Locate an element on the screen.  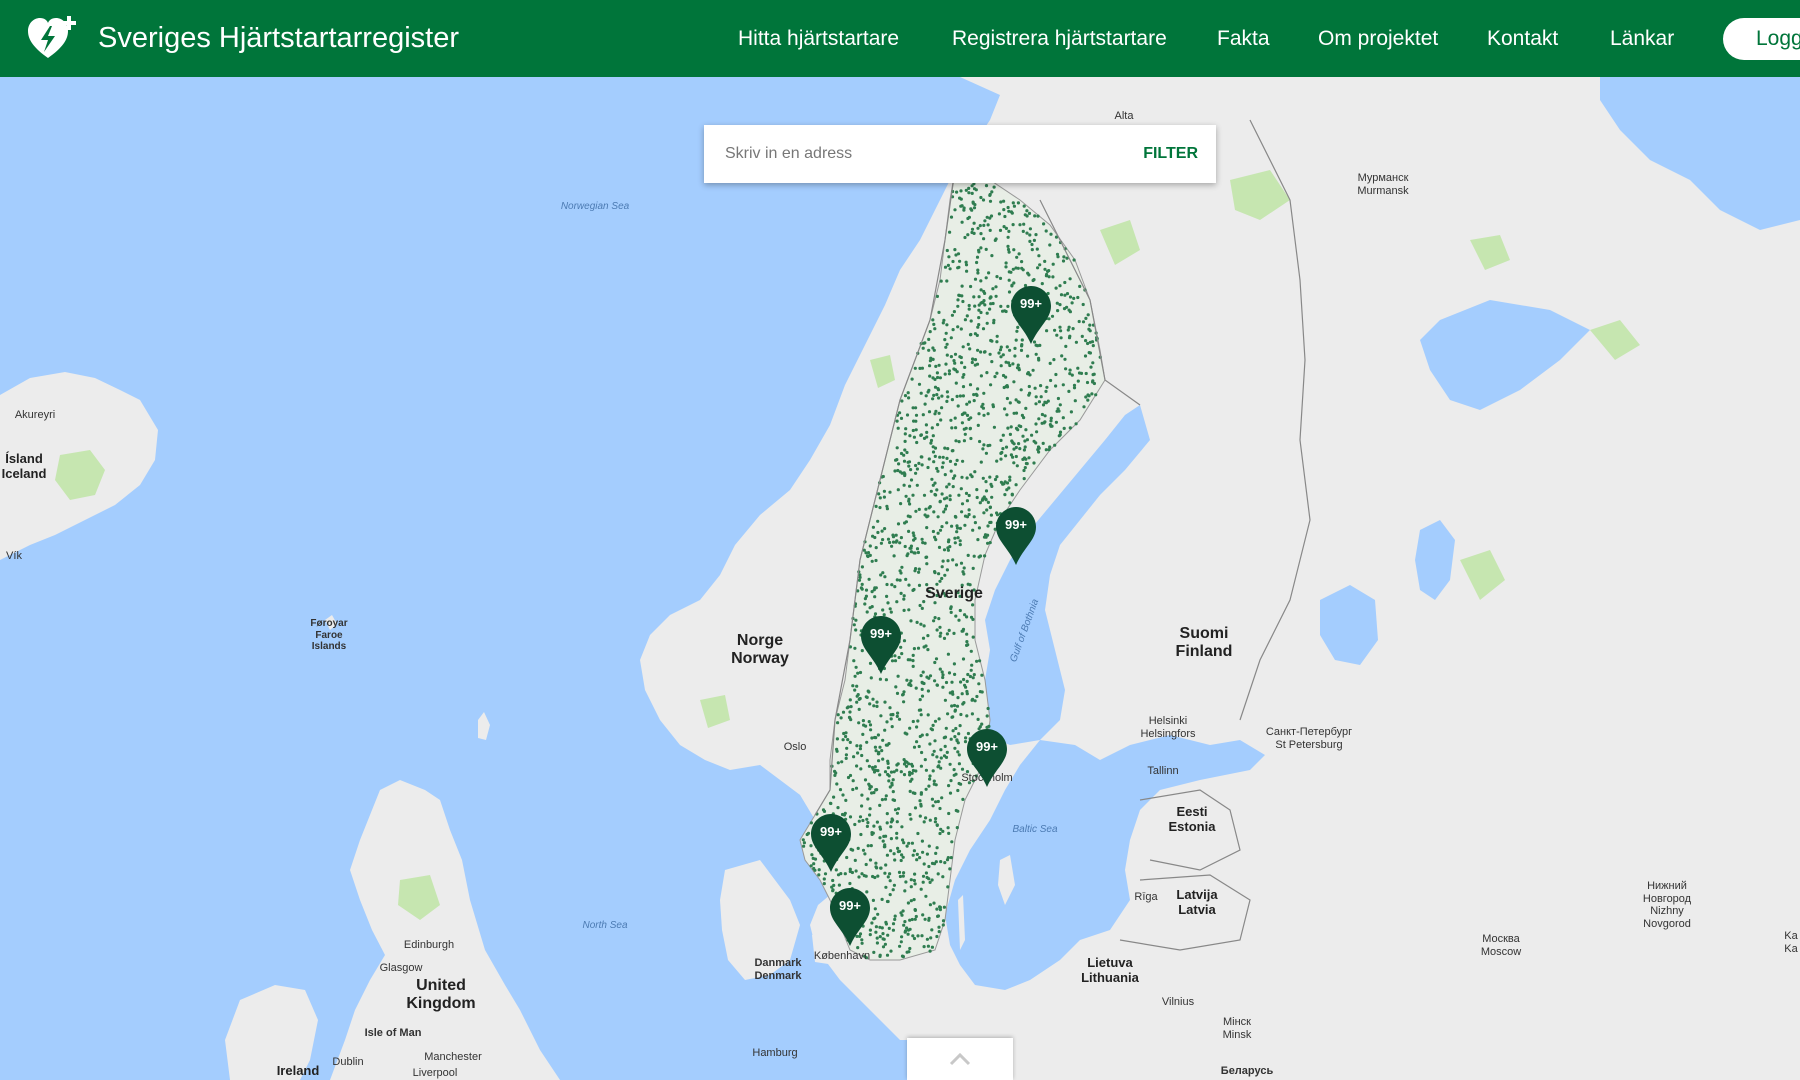
label-north-sea: North Sea is located at coordinates (605, 925).